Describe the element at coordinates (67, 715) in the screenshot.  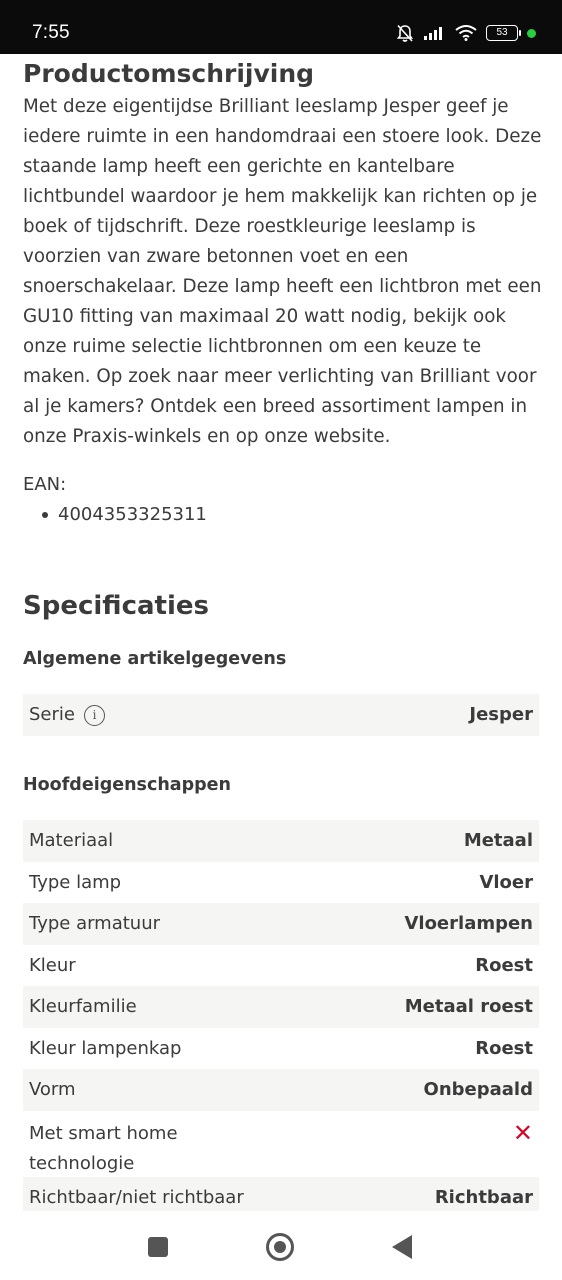
I see `spec-label: Serie i` at that location.